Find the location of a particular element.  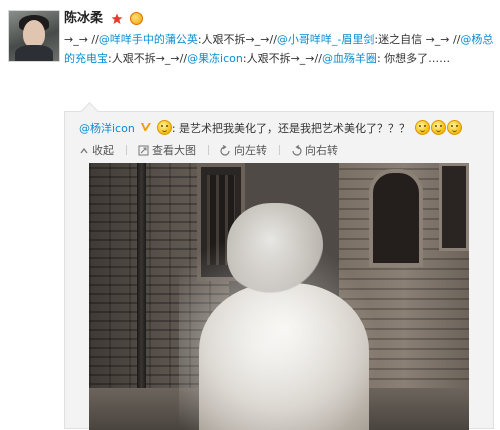

post-text-segment: :迷之自信 →_→ // is located at coordinates (417, 39).